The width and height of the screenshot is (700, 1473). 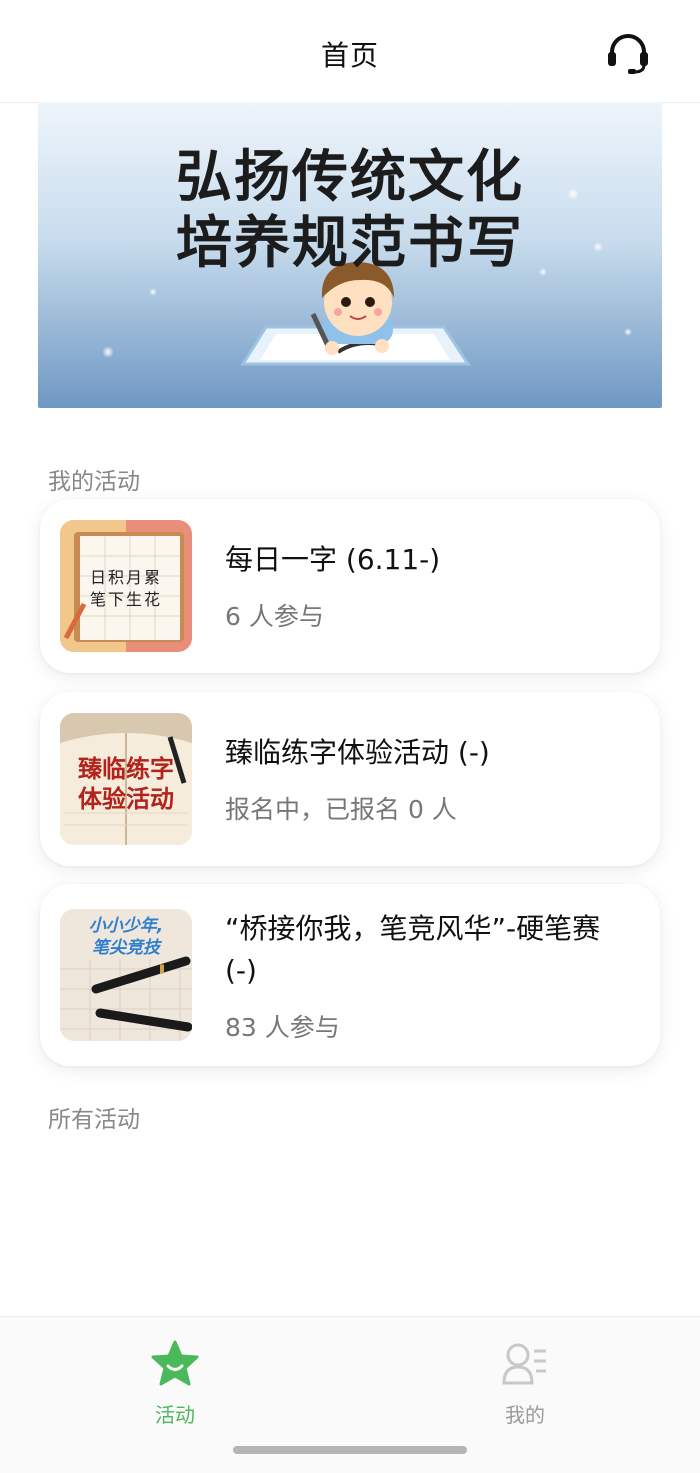 I want to click on activity-participants: 6 人参与, so click(x=274, y=616).